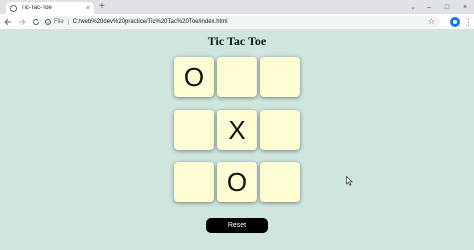 The image size is (474, 250). I want to click on page-title: Tic Tac Toe, so click(237, 41).